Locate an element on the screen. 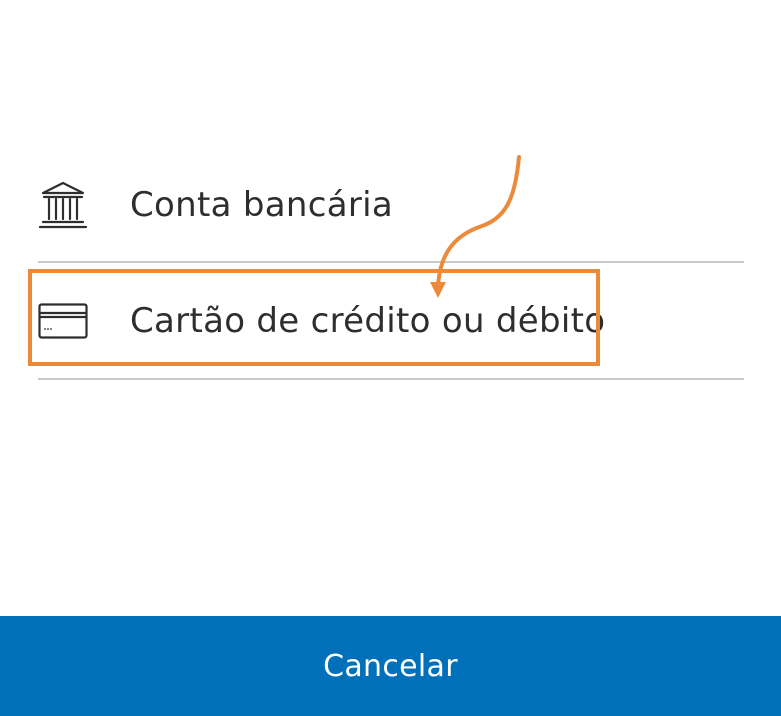  option-bank-account-label: Conta bancária is located at coordinates (262, 205).